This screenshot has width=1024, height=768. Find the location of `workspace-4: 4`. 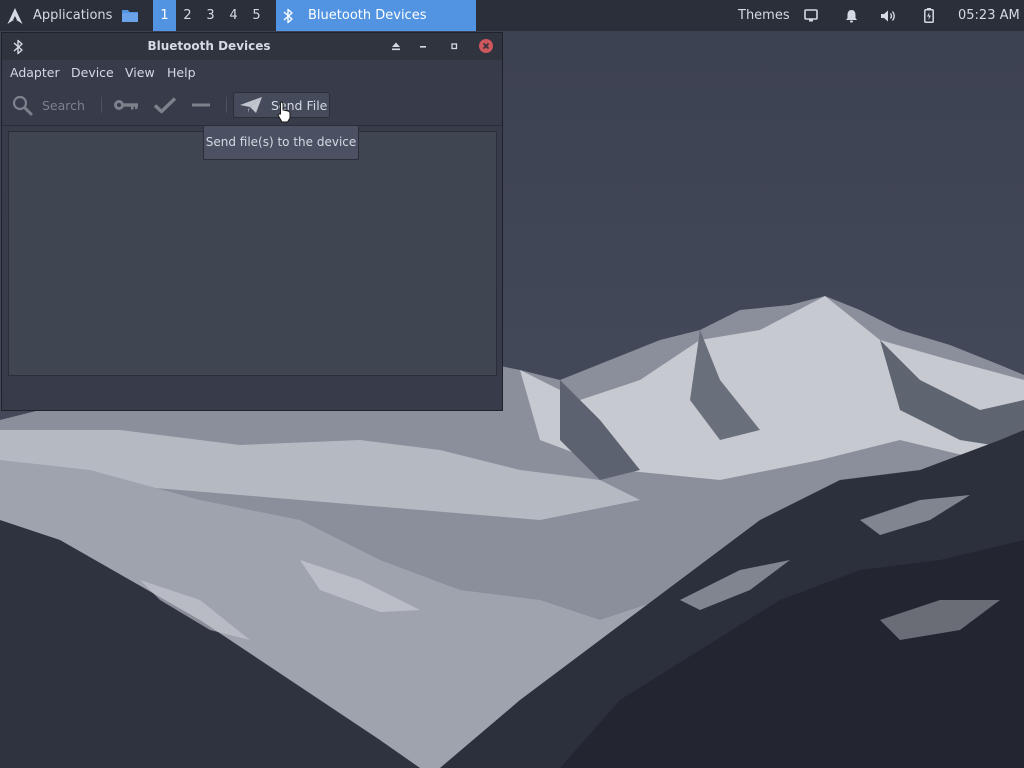

workspace-4: 4 is located at coordinates (233, 15).